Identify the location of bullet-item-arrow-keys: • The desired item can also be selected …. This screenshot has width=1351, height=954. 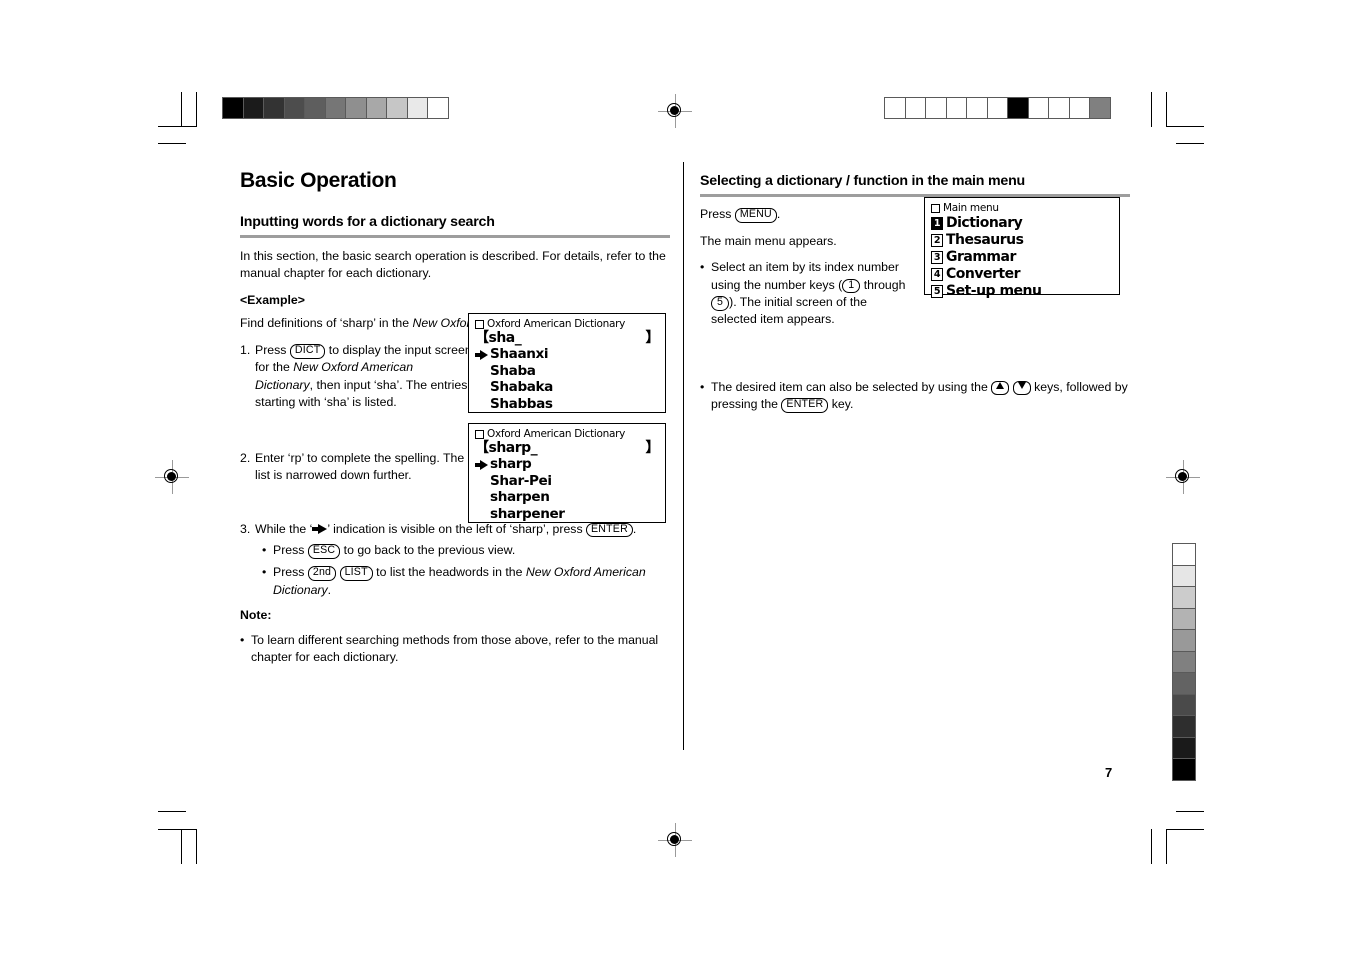
(915, 396).